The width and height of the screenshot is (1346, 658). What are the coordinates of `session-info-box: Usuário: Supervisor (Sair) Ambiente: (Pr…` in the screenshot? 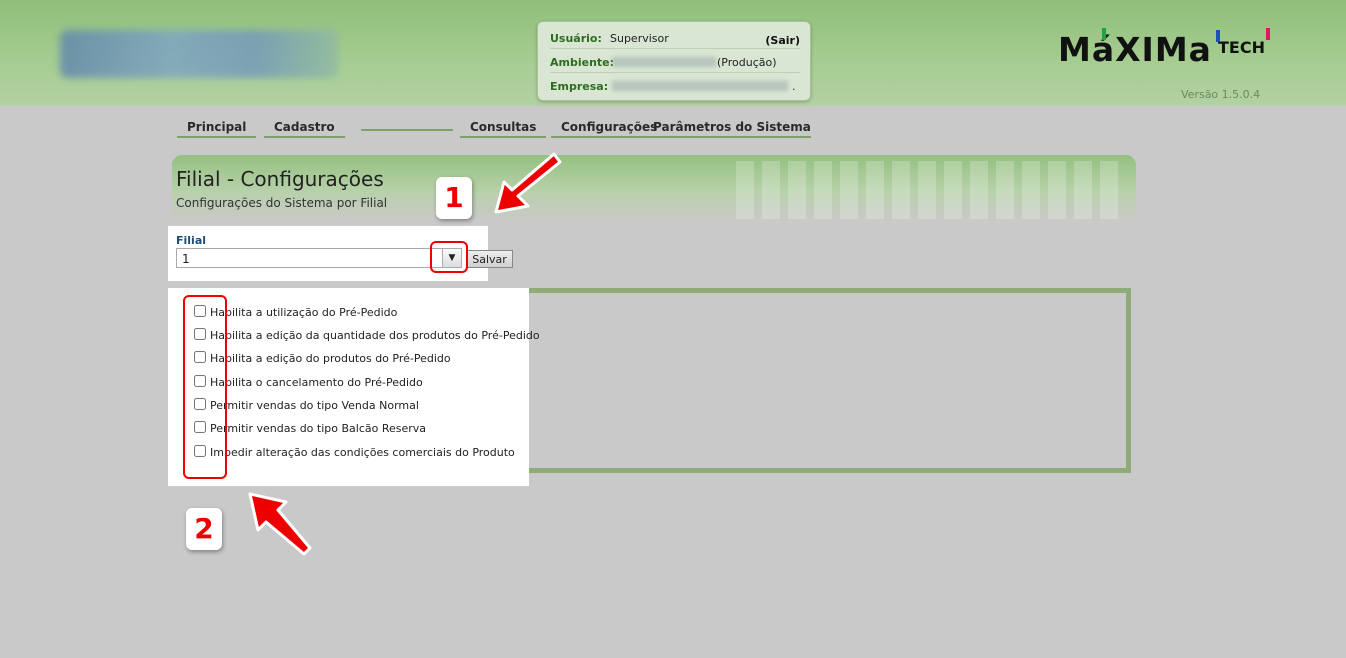 It's located at (674, 61).